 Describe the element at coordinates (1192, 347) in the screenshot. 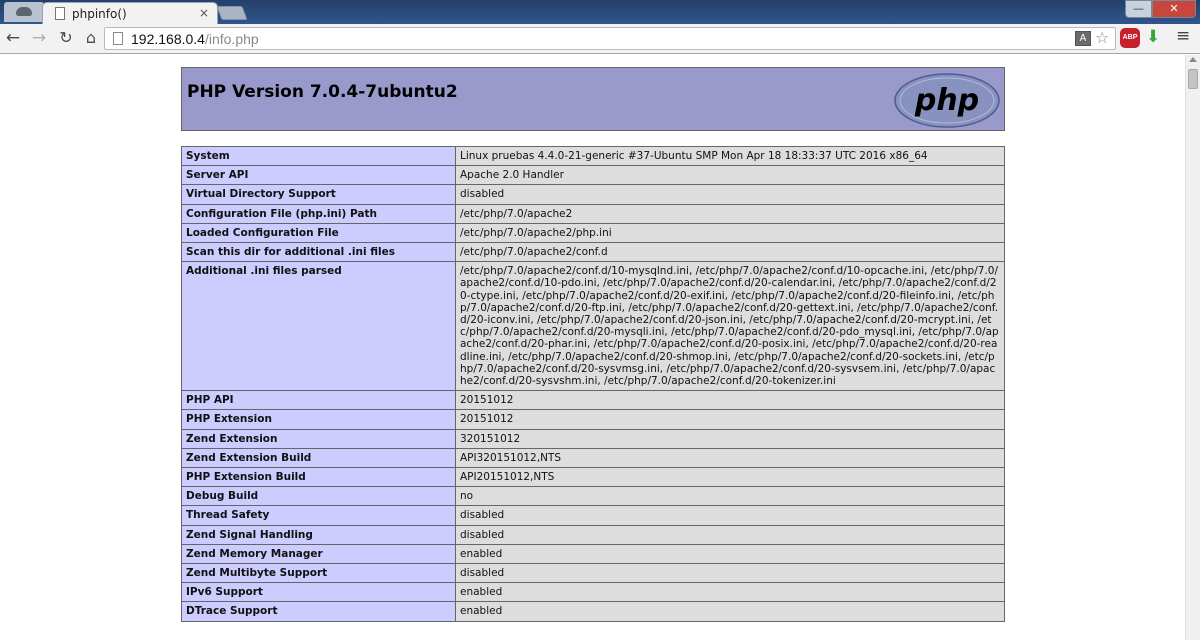

I see `vertical-scrollbar` at that location.